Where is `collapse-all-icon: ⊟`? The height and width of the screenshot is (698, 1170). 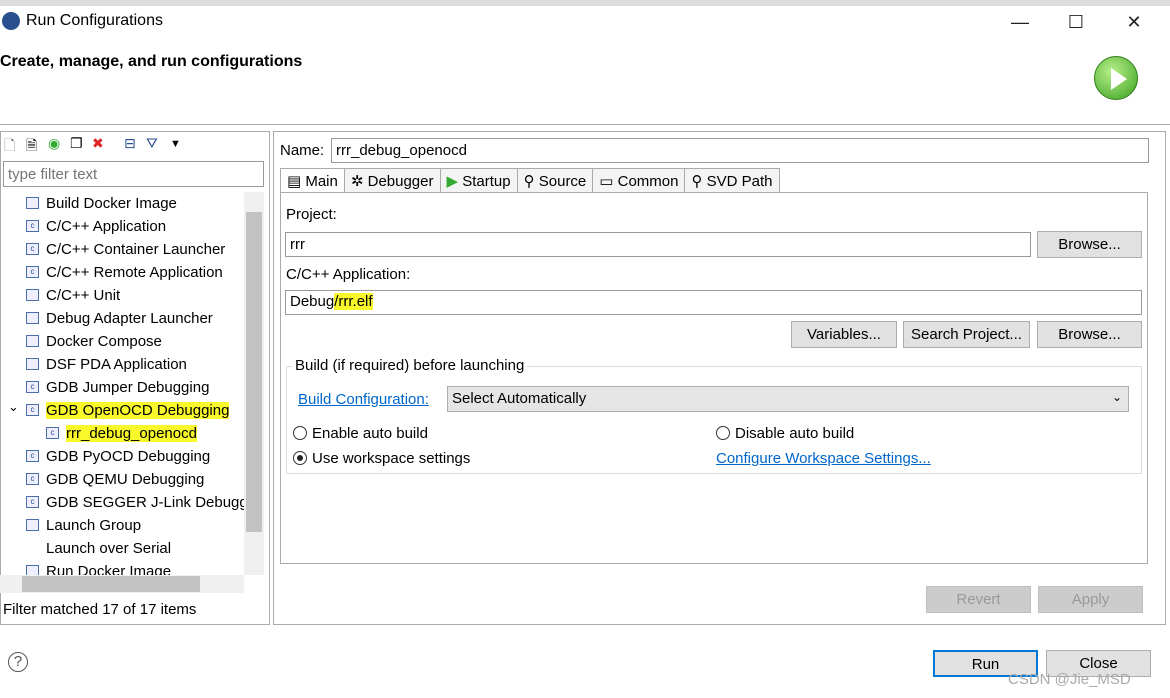 collapse-all-icon: ⊟ is located at coordinates (130, 143).